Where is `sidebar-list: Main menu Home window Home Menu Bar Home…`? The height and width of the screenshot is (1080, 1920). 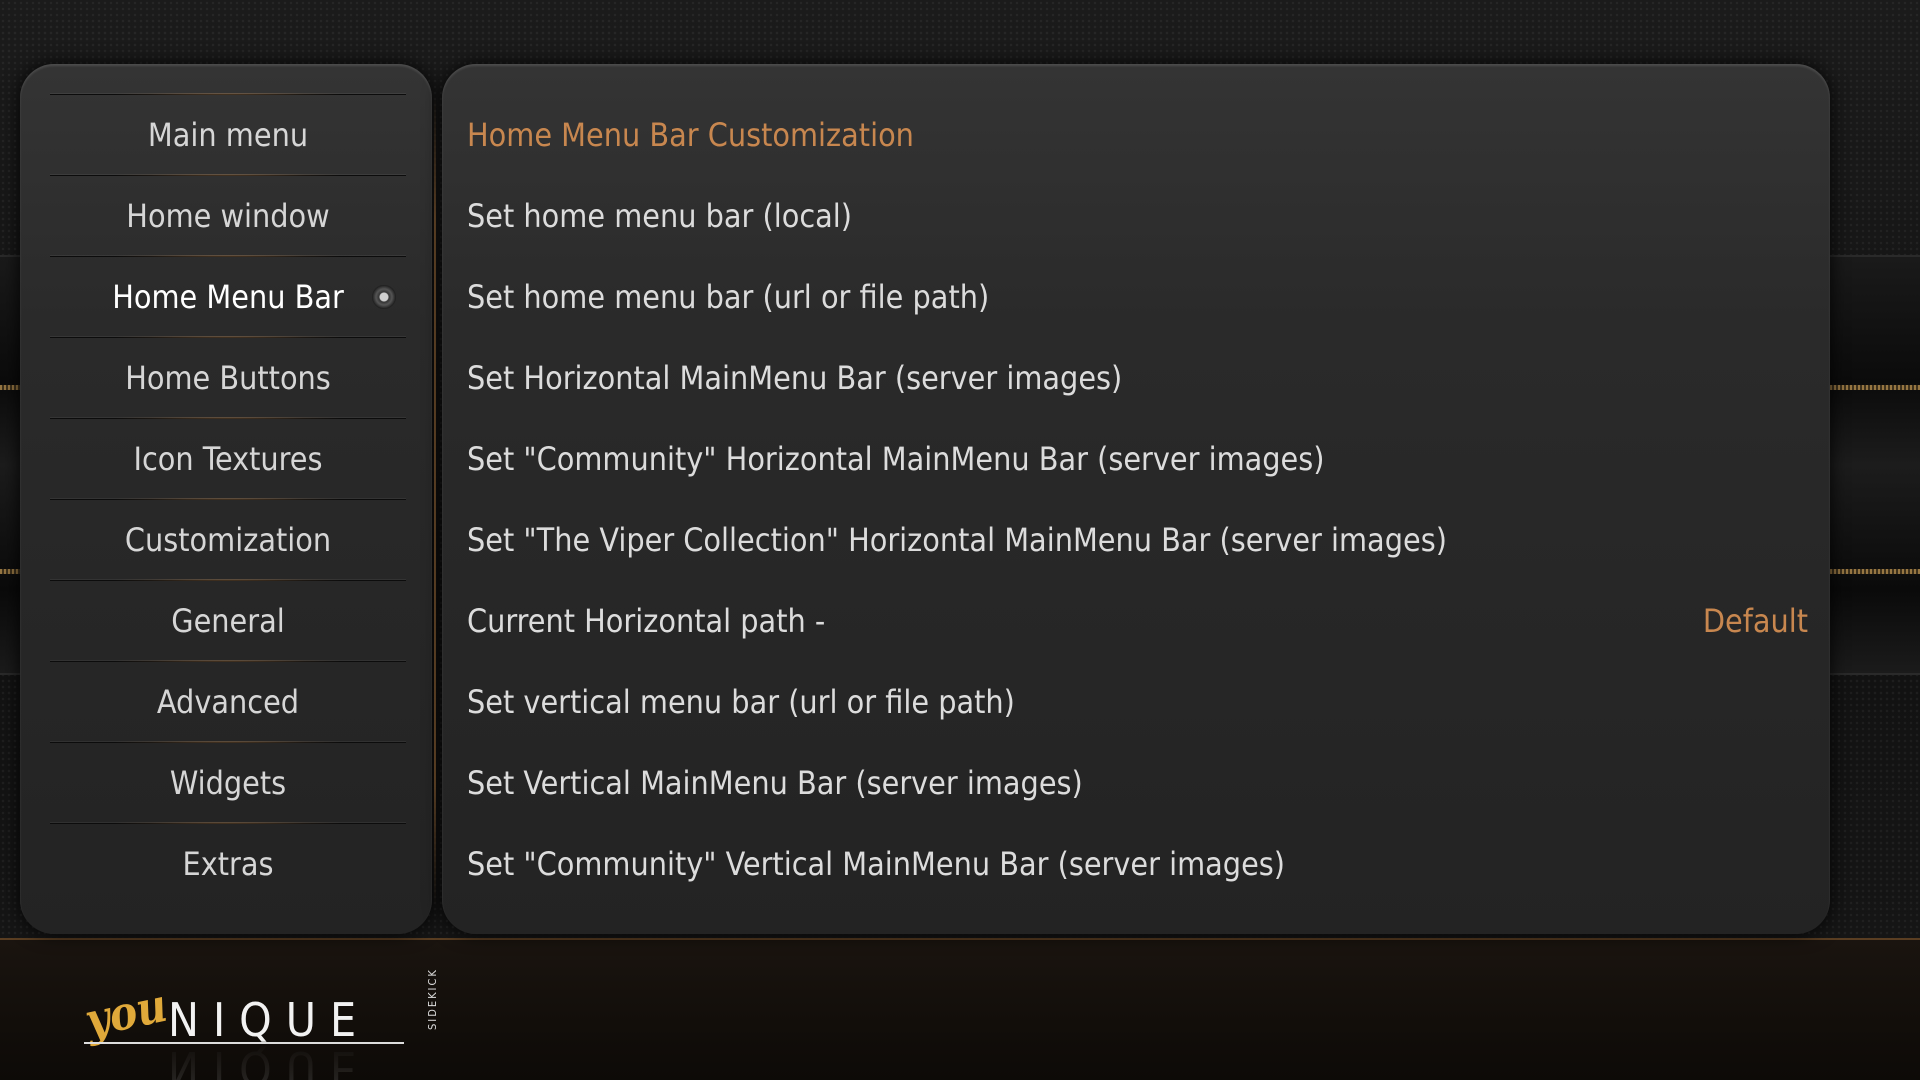
sidebar-list: Main menu Home window Home Menu Bar Home… is located at coordinates (228, 498).